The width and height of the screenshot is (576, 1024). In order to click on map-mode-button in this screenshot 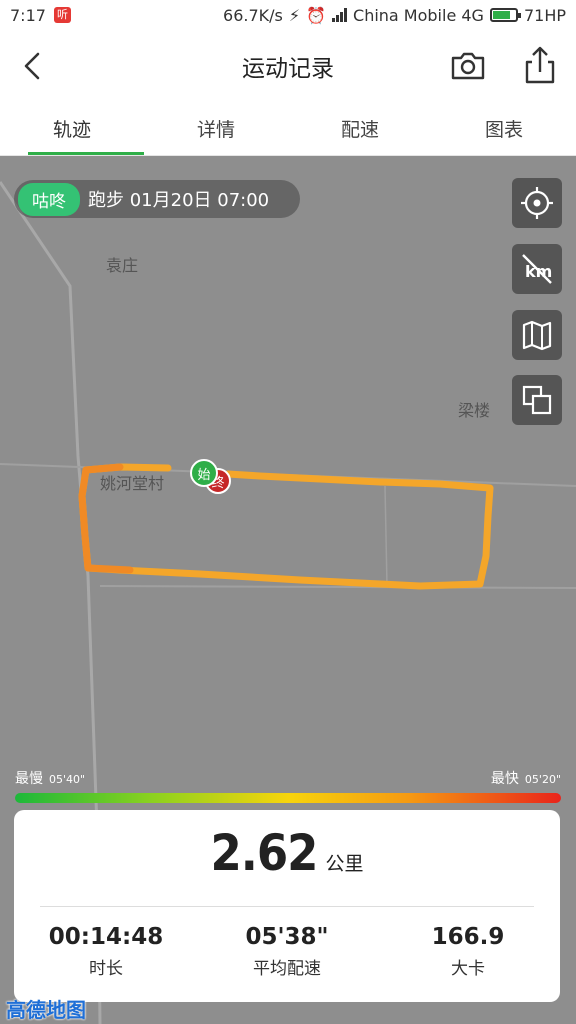, I will do `click(537, 335)`.